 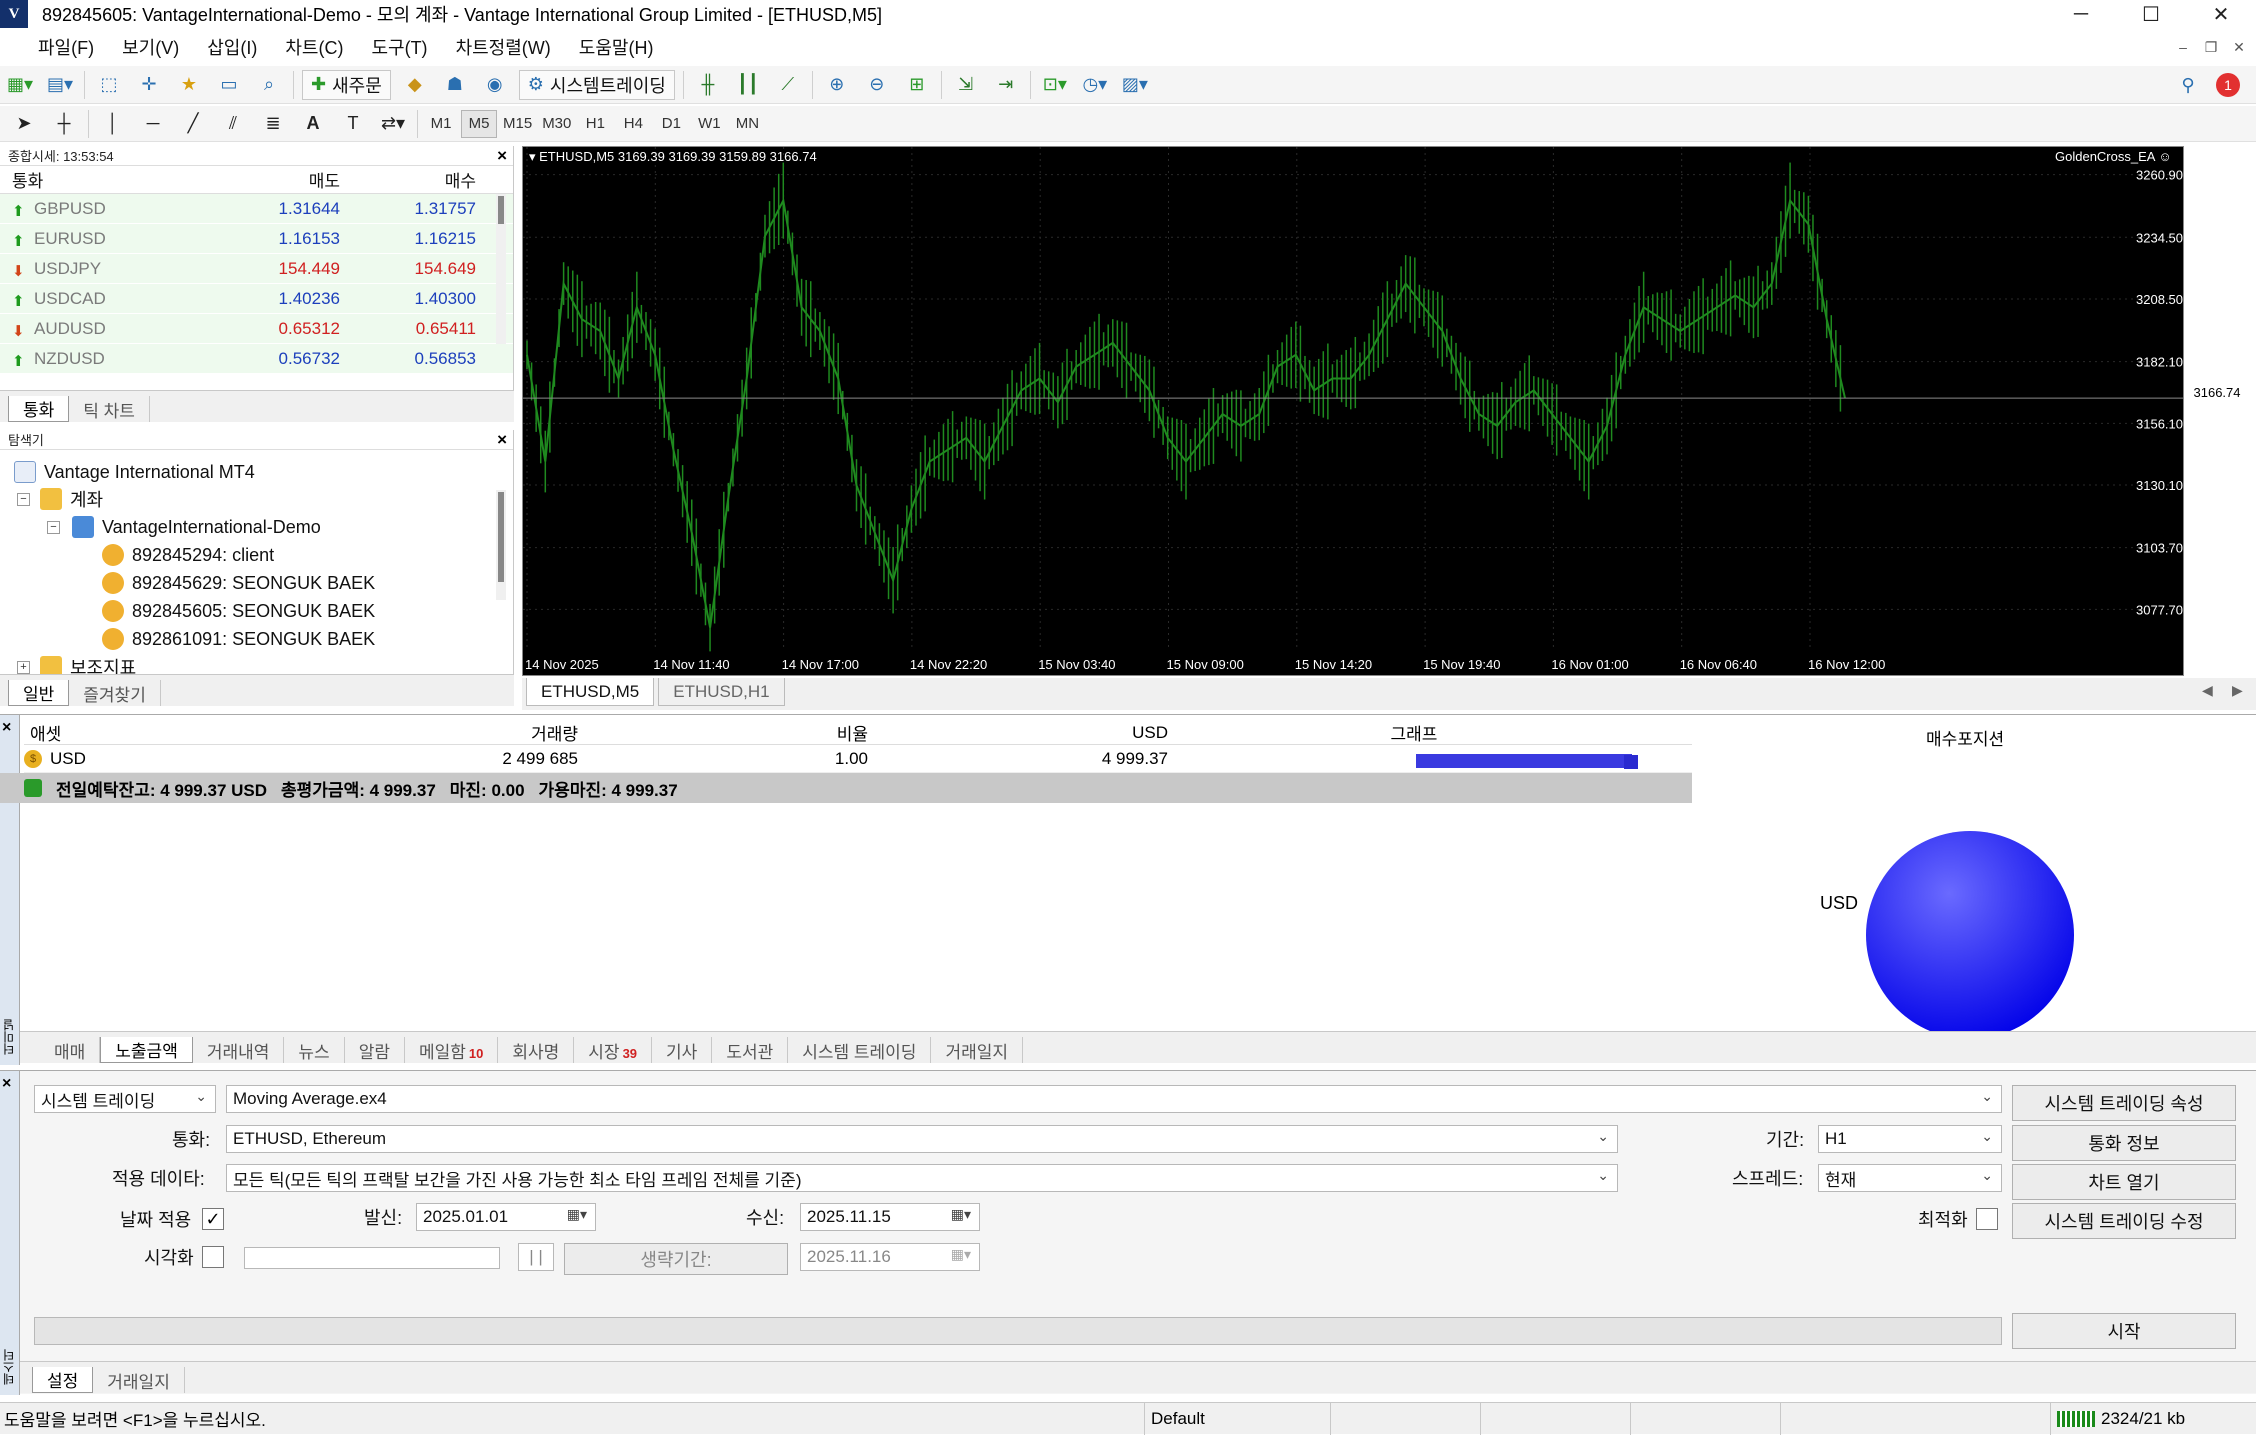 What do you see at coordinates (188, 555) in the screenshot?
I see `tree-account: 892845294: client` at bounding box center [188, 555].